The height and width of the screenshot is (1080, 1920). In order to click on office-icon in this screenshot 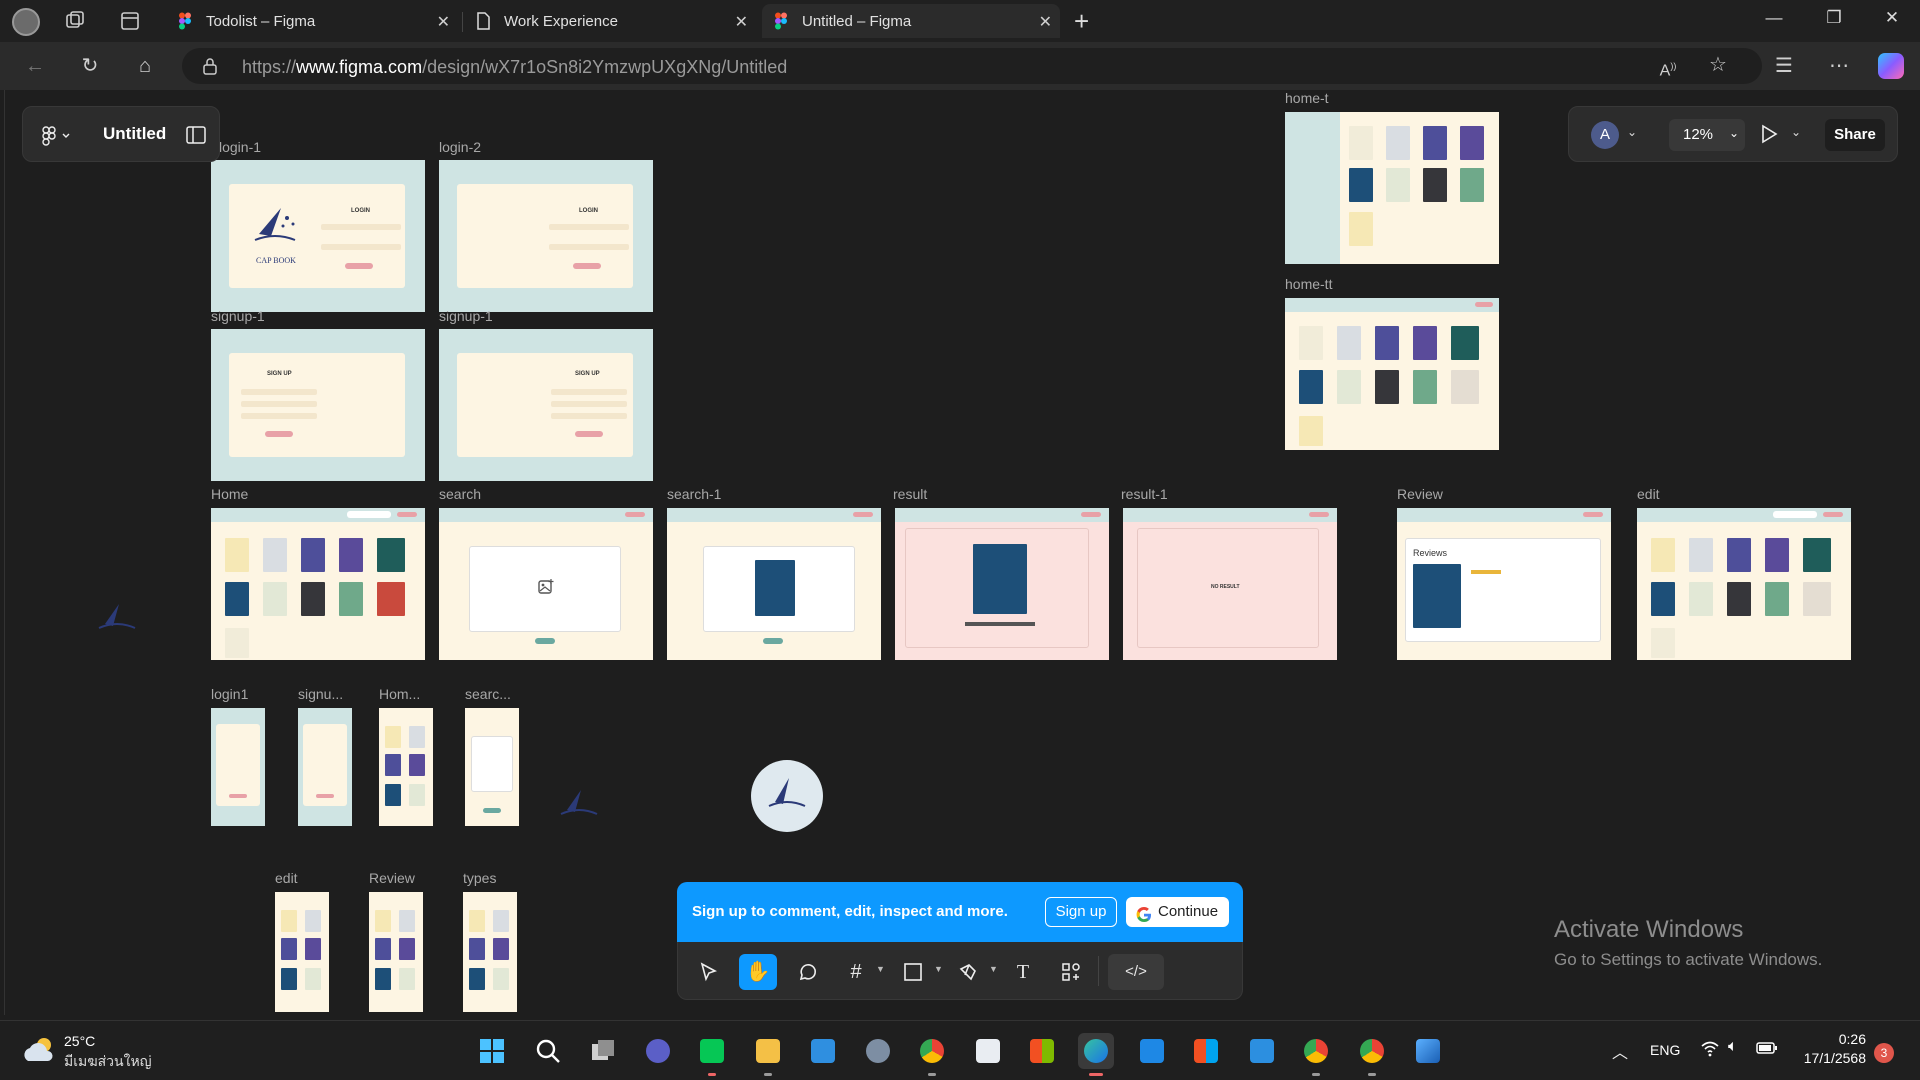, I will do `click(1042, 1051)`.